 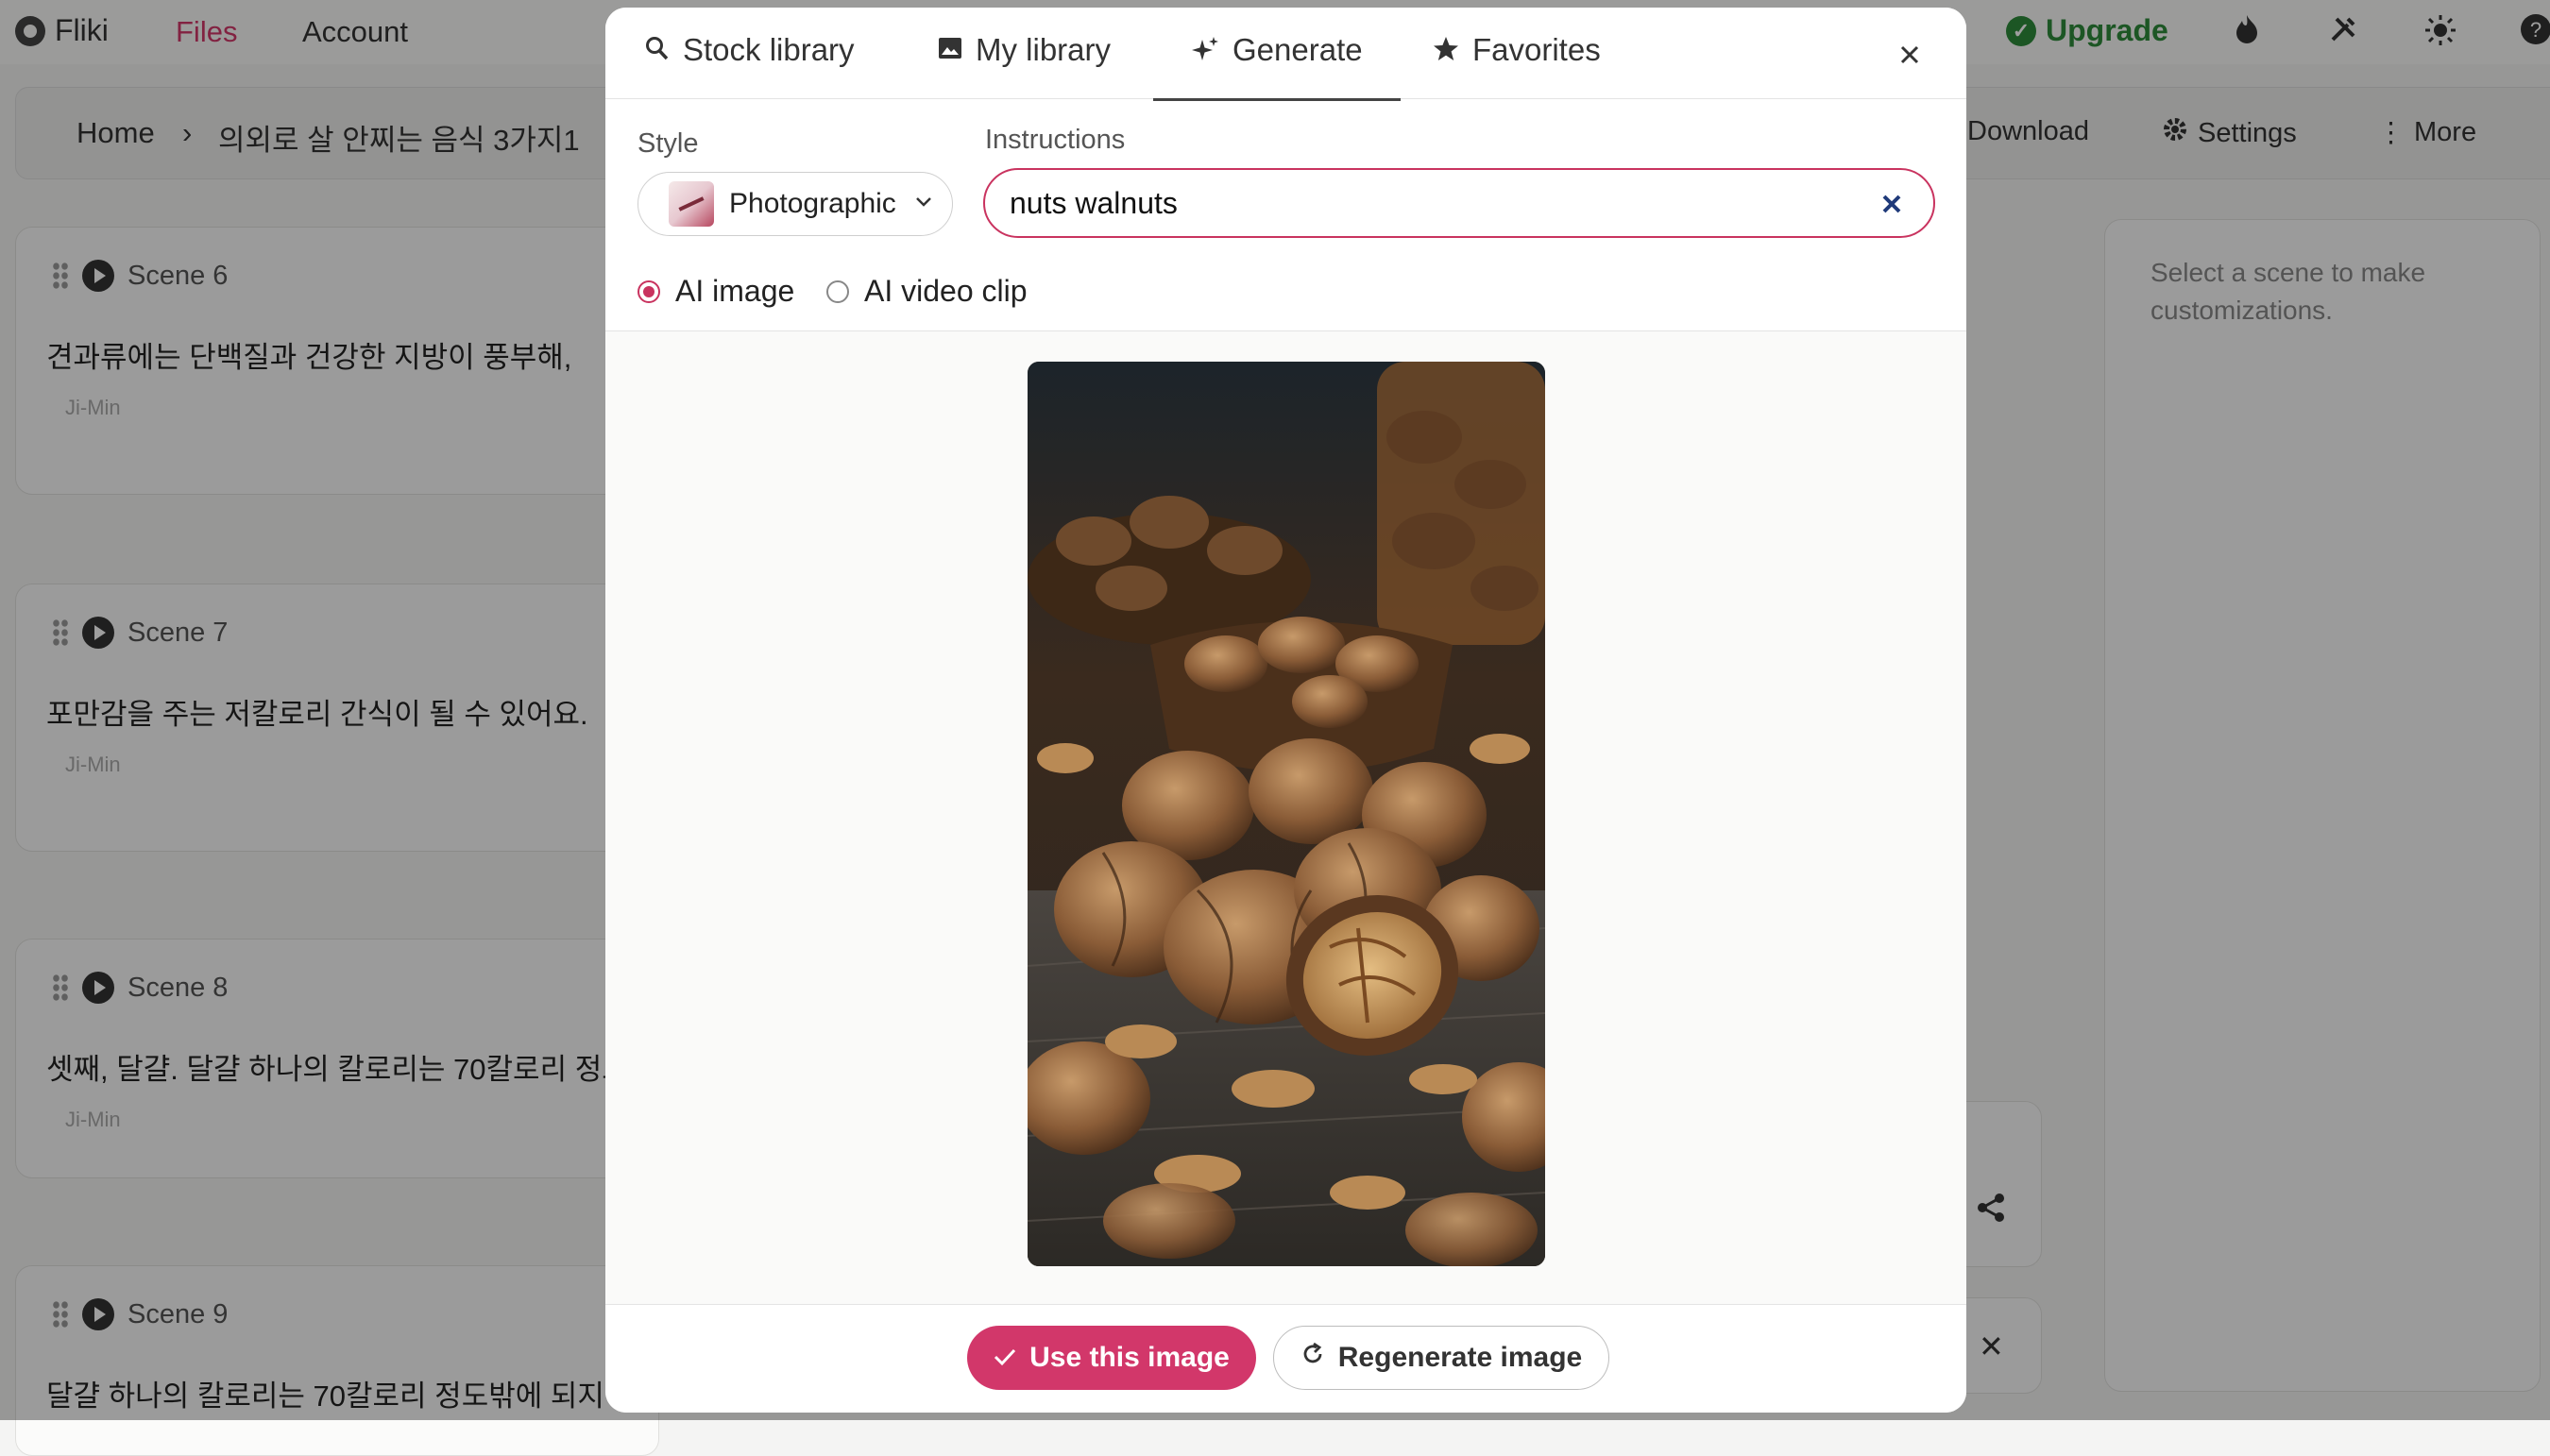 I want to click on style-thumbnail, so click(x=691, y=204).